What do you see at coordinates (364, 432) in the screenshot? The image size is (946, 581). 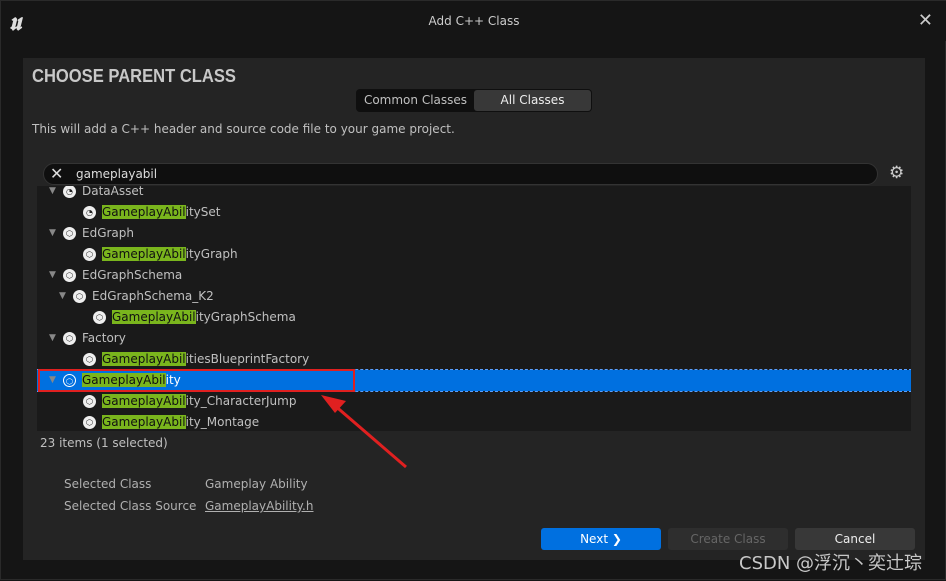 I see `annotation-arrow` at bounding box center [364, 432].